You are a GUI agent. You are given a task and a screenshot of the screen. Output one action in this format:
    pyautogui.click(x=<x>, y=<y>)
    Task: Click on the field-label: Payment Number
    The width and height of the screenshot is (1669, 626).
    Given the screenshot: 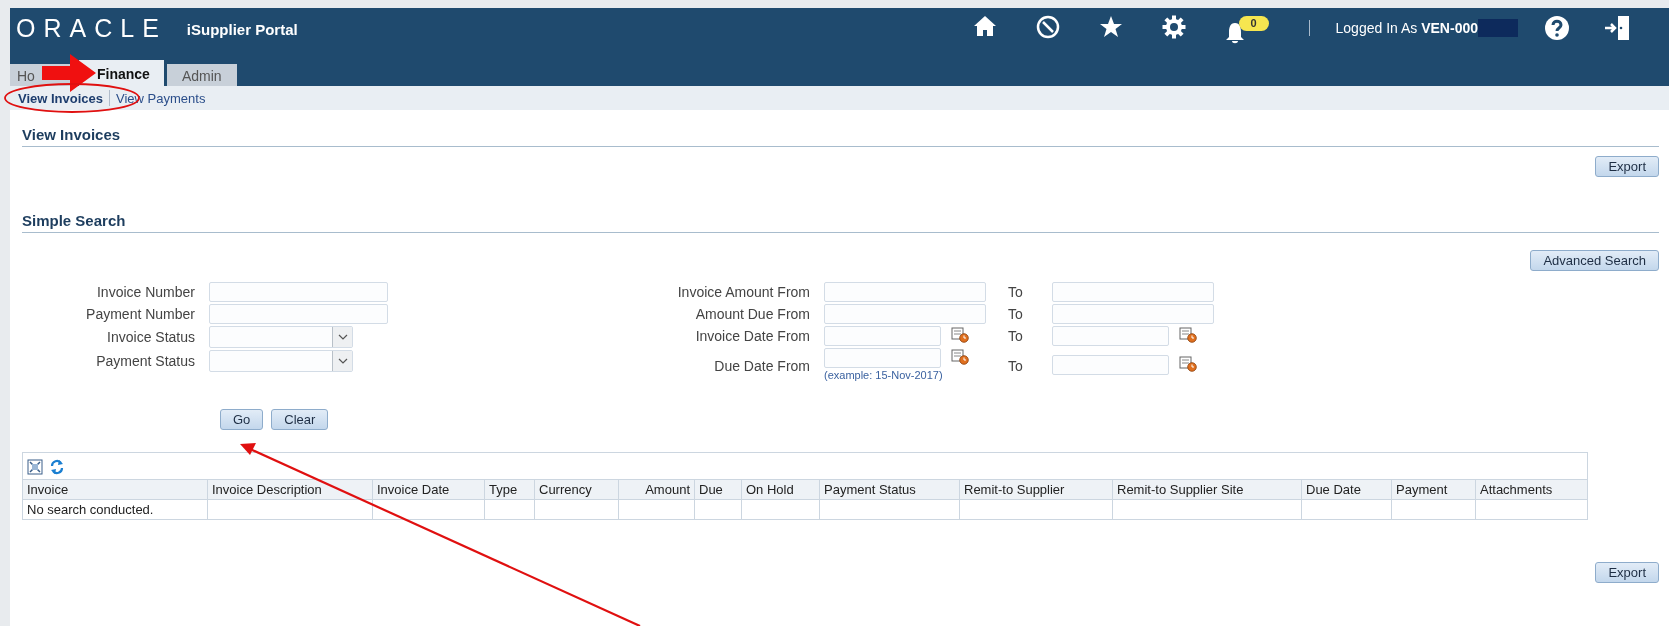 What is the action you would take?
    pyautogui.click(x=140, y=314)
    